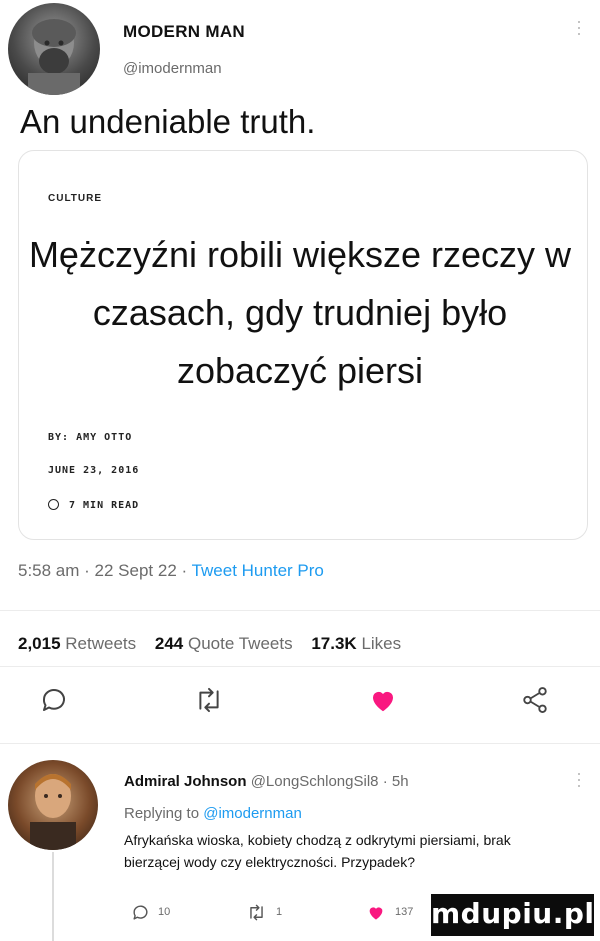  Describe the element at coordinates (75, 198) in the screenshot. I see `card-section: CULTURE` at that location.